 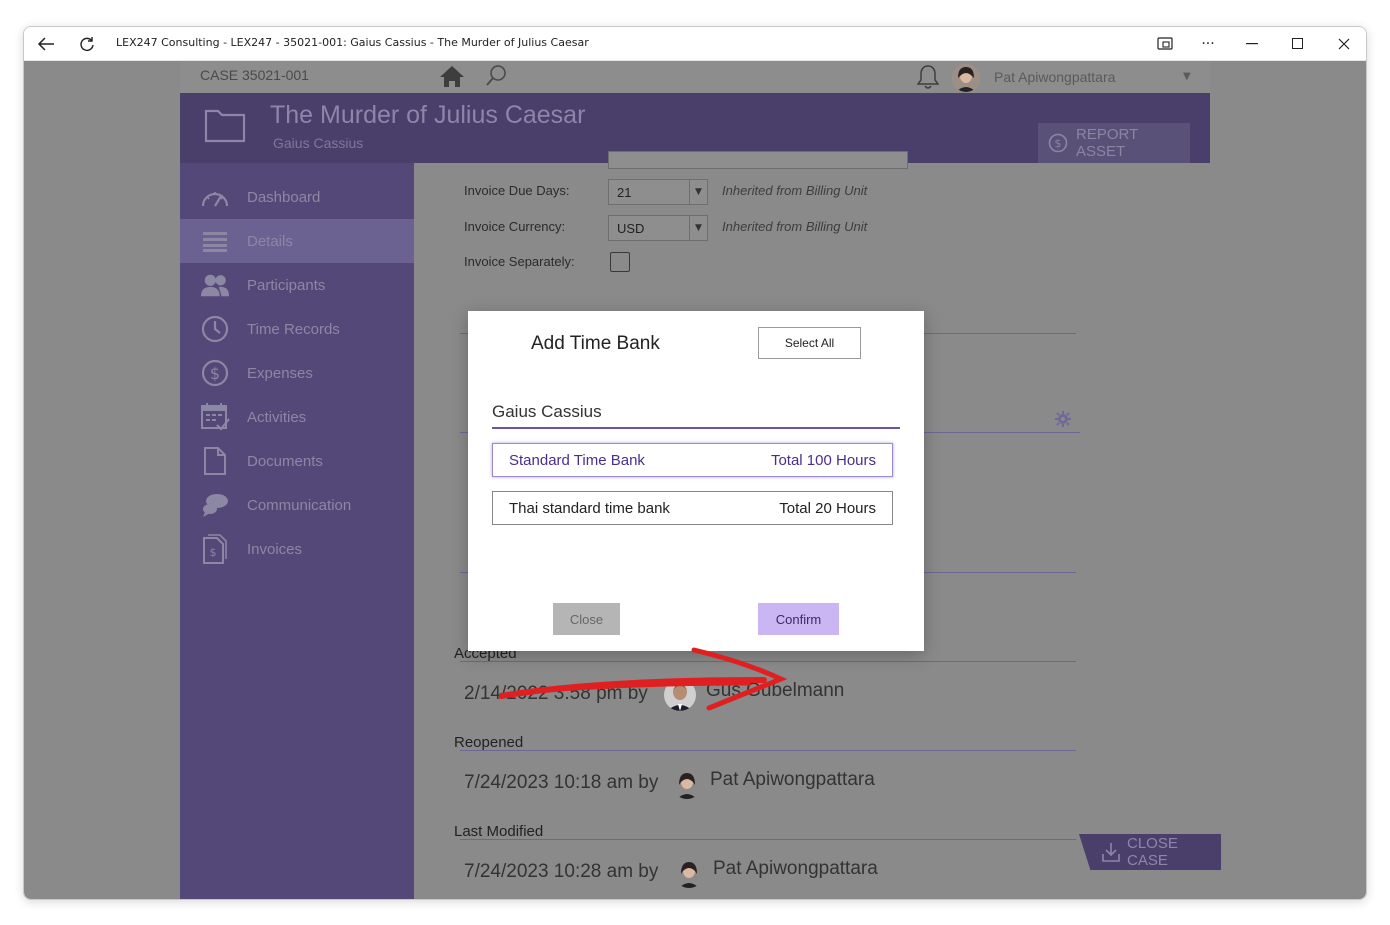 What do you see at coordinates (519, 261) in the screenshot?
I see `invoice-separately-label: Invoice Separately:` at bounding box center [519, 261].